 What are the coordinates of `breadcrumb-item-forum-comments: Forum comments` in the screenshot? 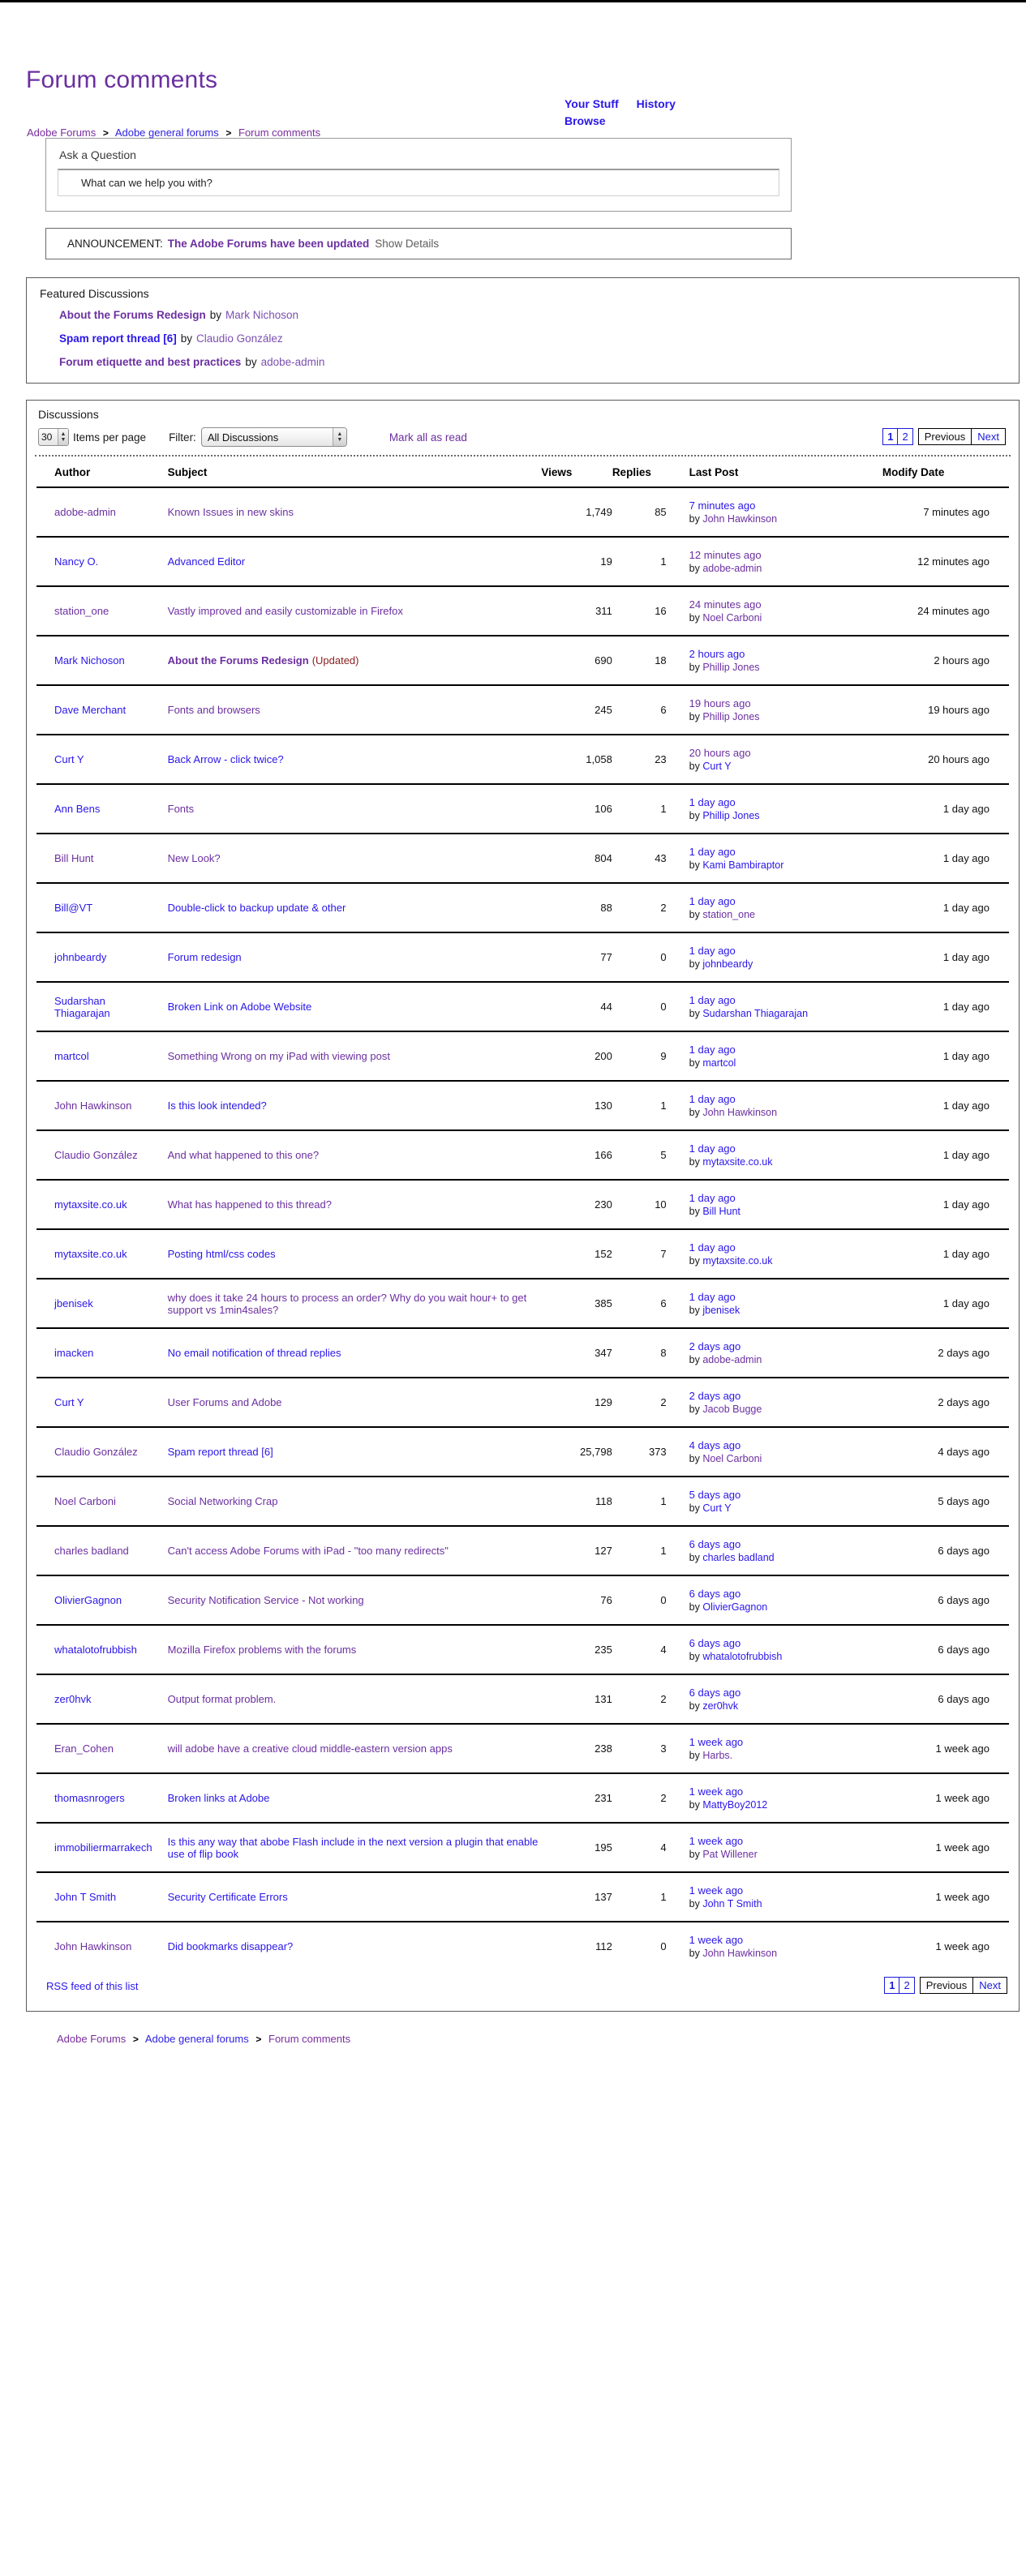 It's located at (279, 132).